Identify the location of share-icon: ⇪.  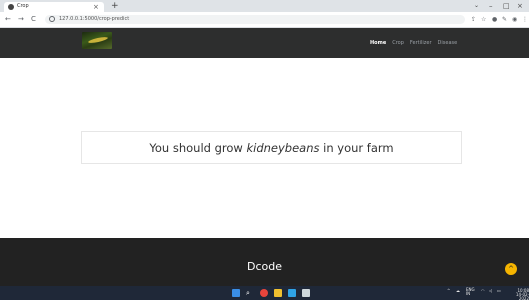
(473, 19).